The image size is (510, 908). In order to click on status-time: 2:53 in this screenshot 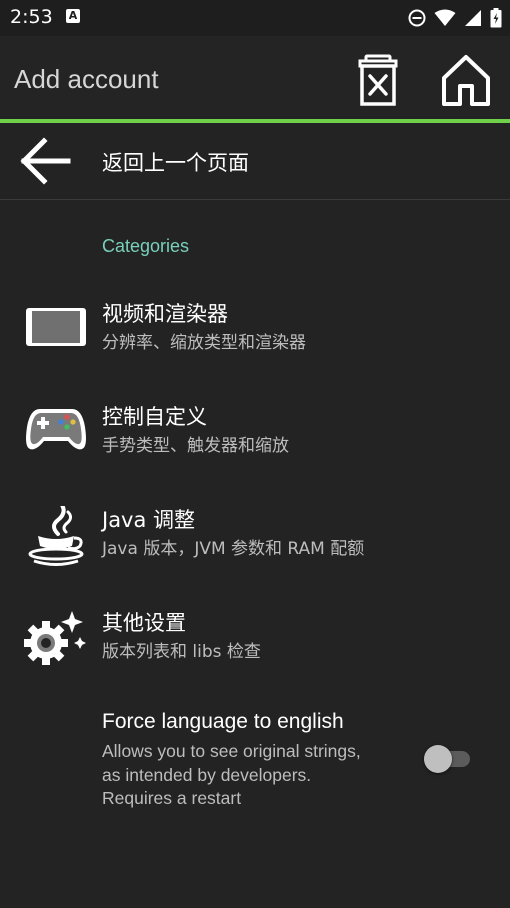, I will do `click(31, 17)`.